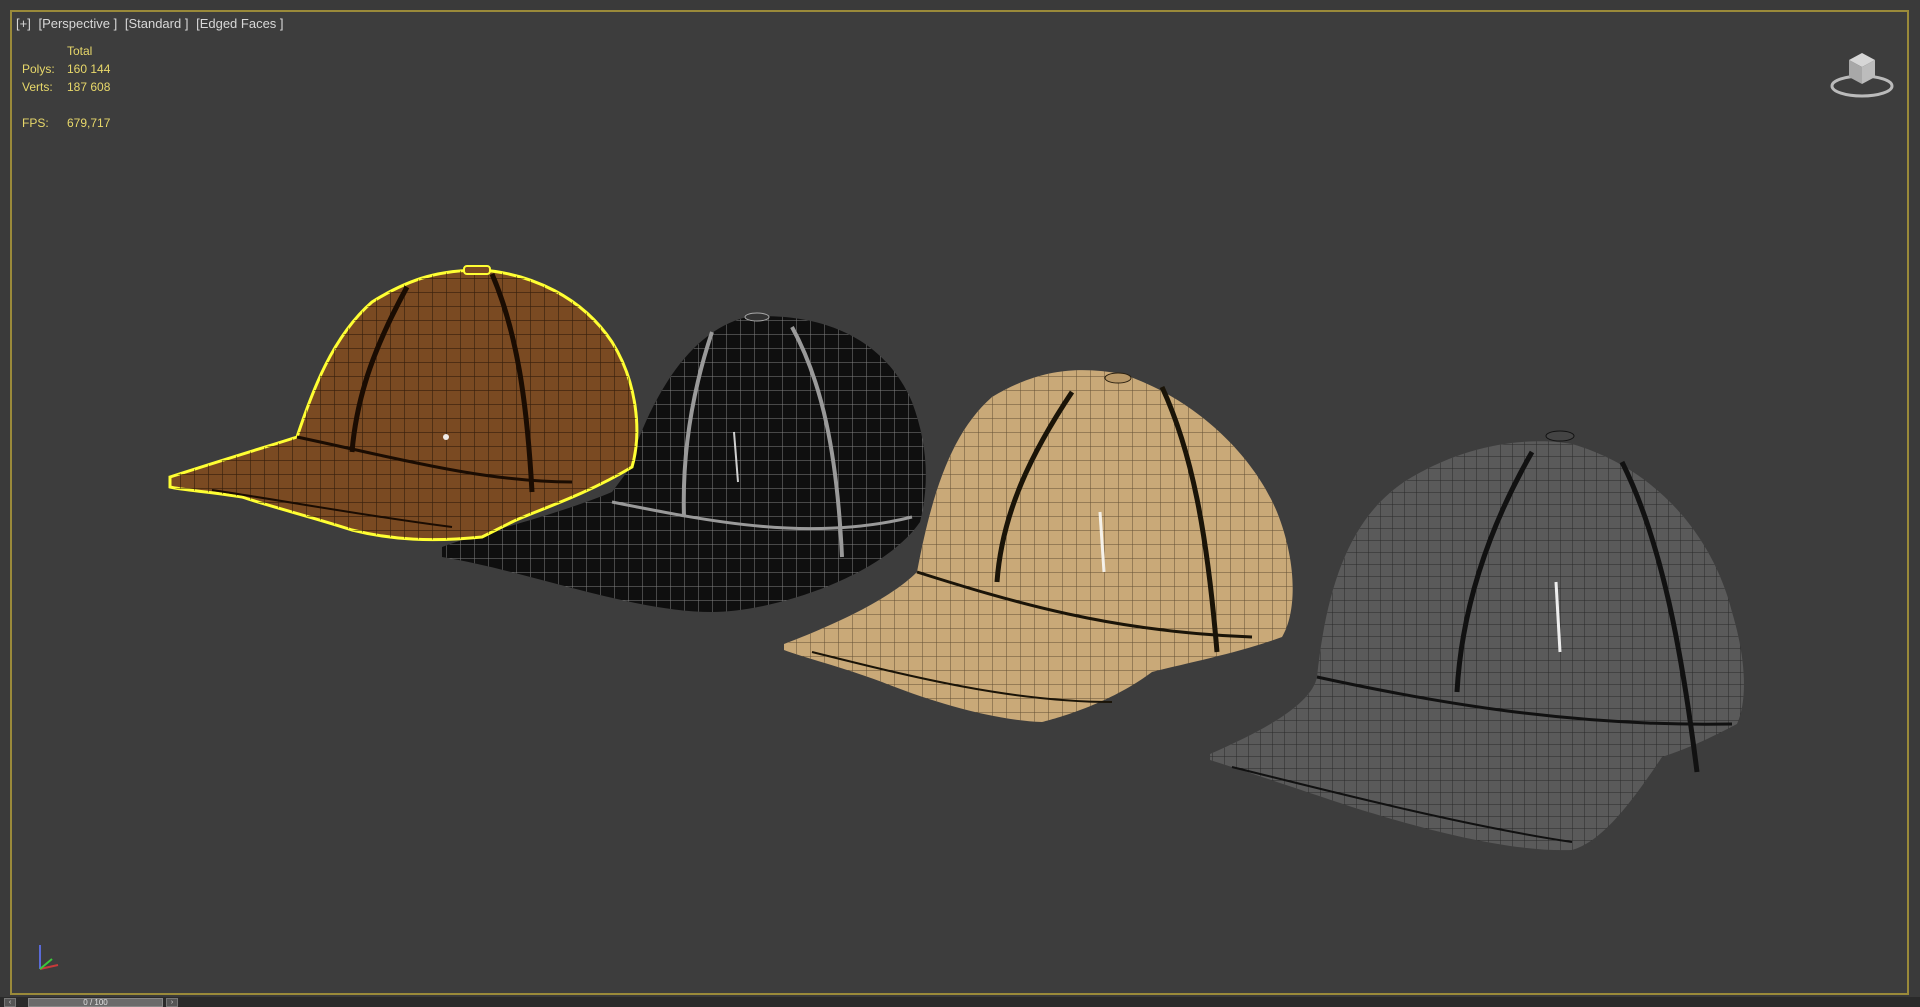 The width and height of the screenshot is (1920, 1007). I want to click on viewport-plus-menu: [+], so click(23, 23).